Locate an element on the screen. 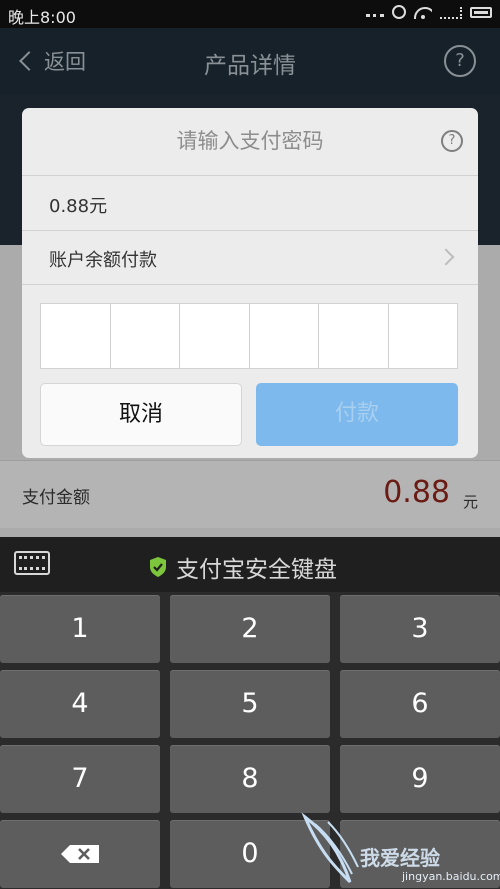 The image size is (500, 889). keyboard-title-text: 支付宝安全键盘 is located at coordinates (256, 570).